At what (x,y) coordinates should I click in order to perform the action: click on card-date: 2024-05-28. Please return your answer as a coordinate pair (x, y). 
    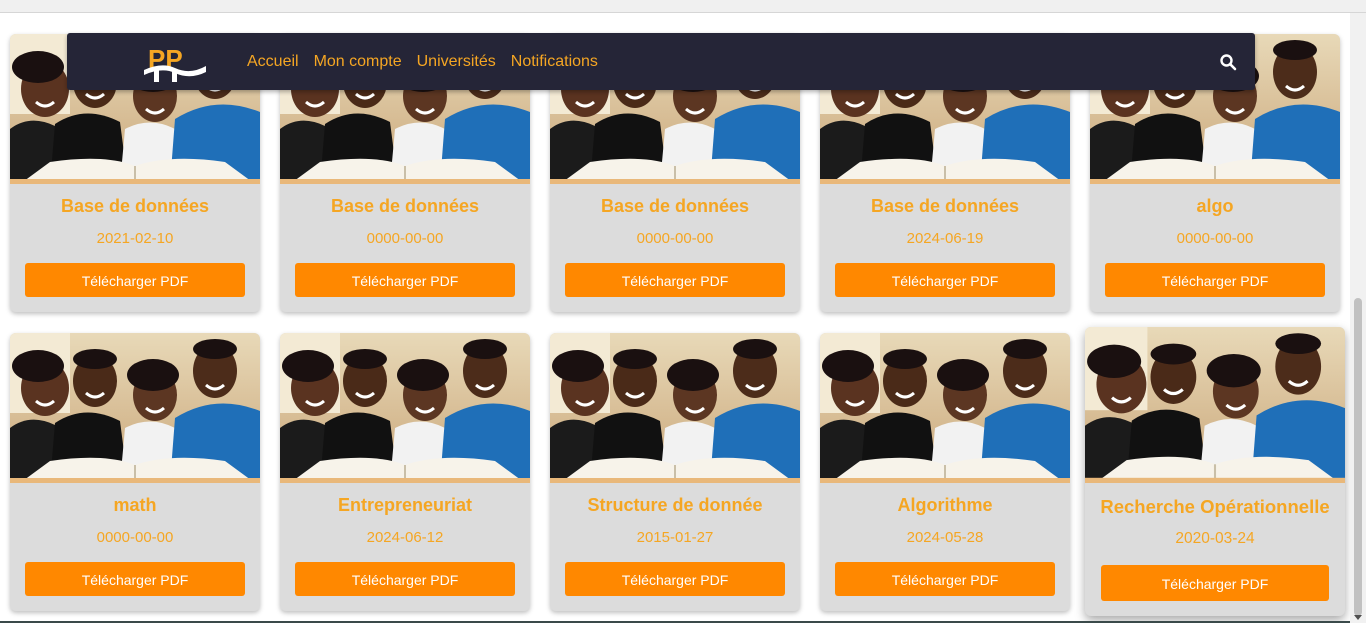
    Looking at the image, I should click on (945, 537).